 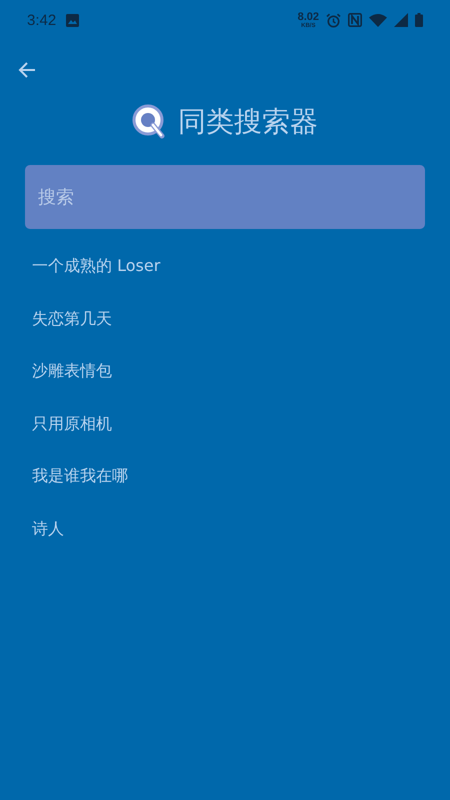 What do you see at coordinates (73, 20) in the screenshot?
I see `image-icon` at bounding box center [73, 20].